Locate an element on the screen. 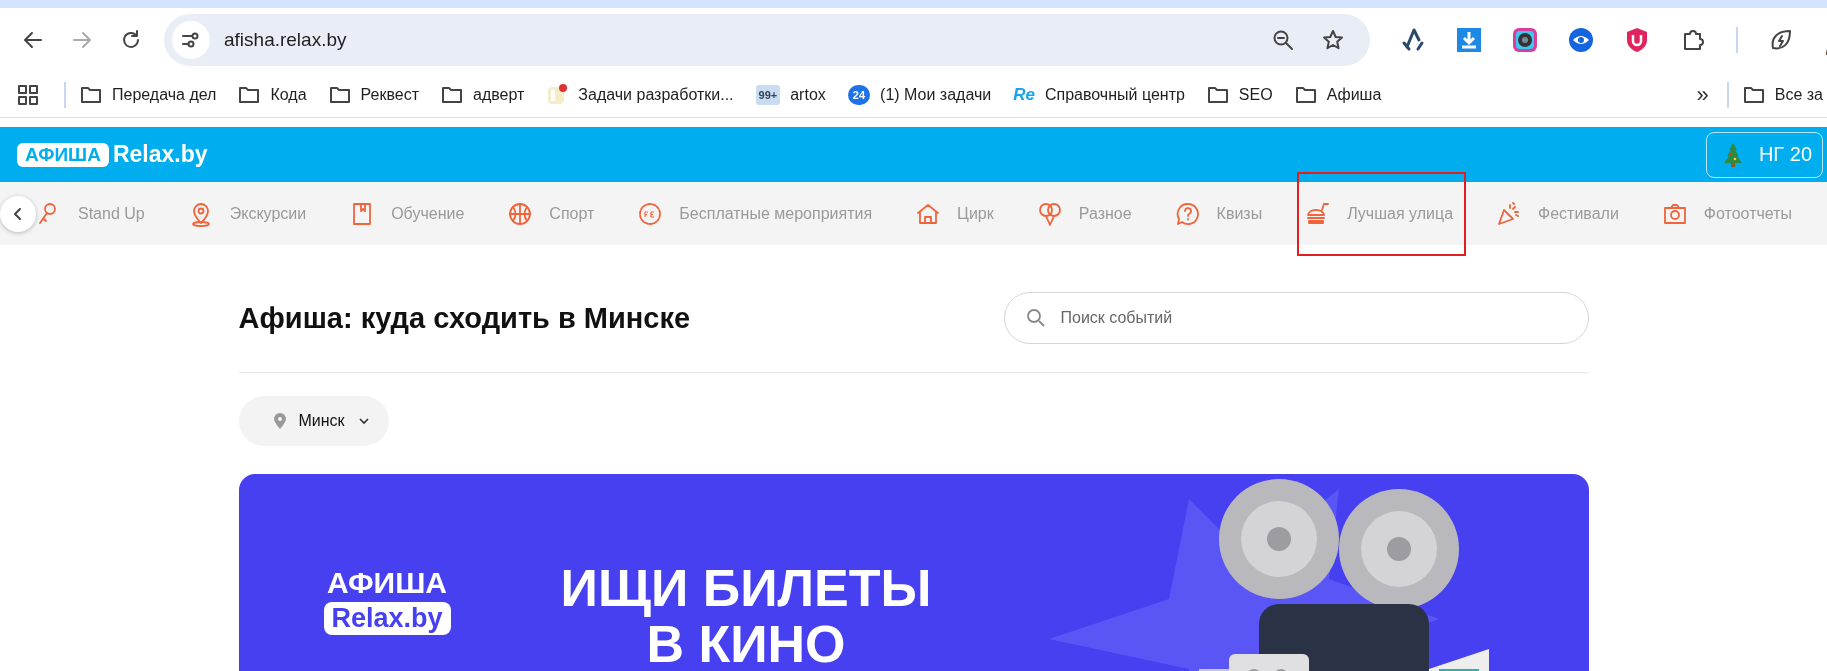 This screenshot has height=671, width=1827. page-title: Афиша: куда сходить в Минске is located at coordinates (464, 318).